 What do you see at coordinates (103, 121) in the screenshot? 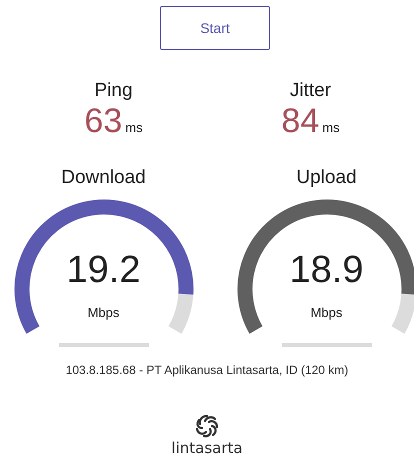
I see `stat-value: 63` at bounding box center [103, 121].